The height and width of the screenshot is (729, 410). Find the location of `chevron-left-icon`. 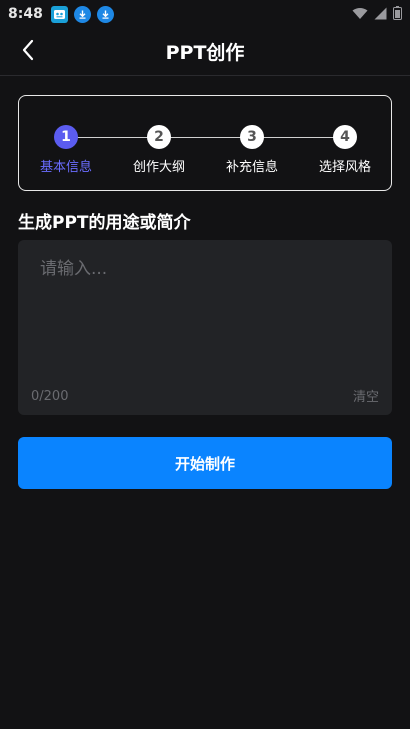

chevron-left-icon is located at coordinates (28, 52).